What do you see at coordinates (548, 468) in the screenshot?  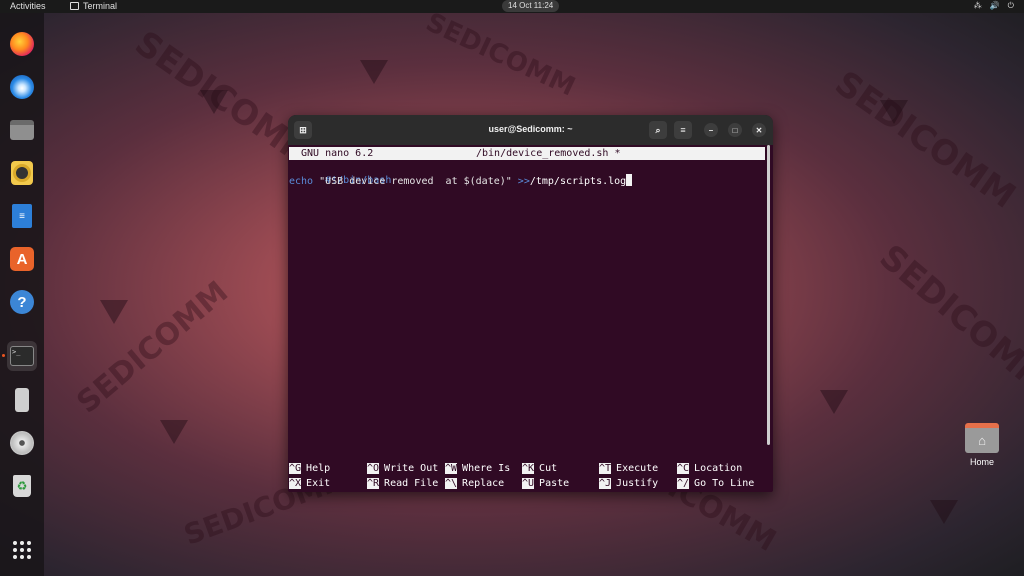 I see `shortcut-label: Cut` at bounding box center [548, 468].